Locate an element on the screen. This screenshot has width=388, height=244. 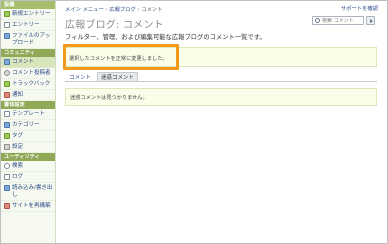
sidebar-item-new-entry: 新規エントリー is located at coordinates (28, 14).